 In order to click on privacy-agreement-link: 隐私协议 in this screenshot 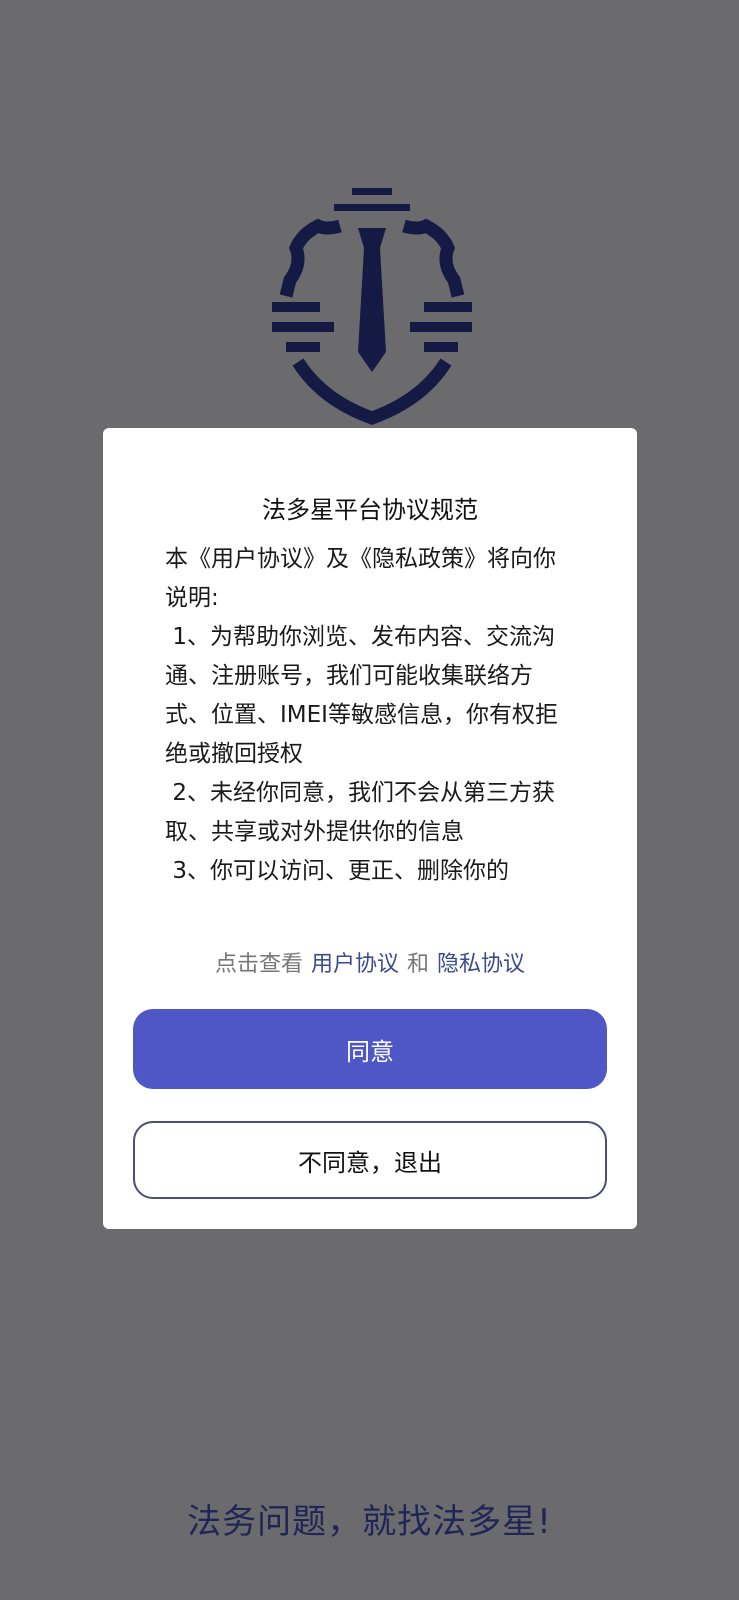, I will do `click(481, 964)`.